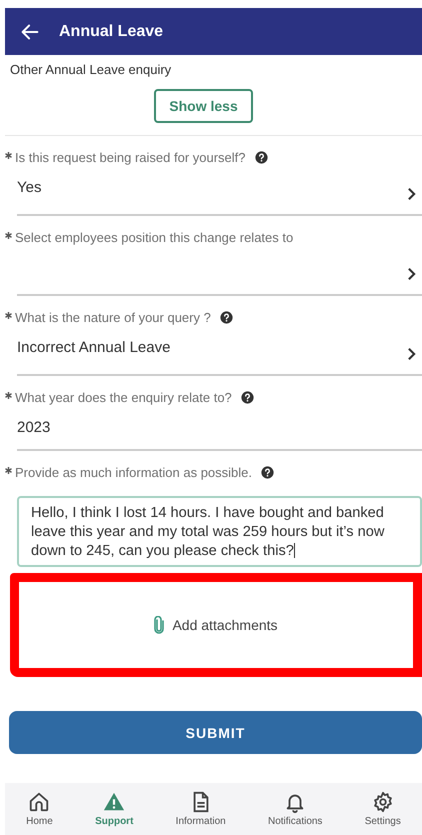  What do you see at coordinates (111, 31) in the screenshot?
I see `screen-title: Annual Leave` at bounding box center [111, 31].